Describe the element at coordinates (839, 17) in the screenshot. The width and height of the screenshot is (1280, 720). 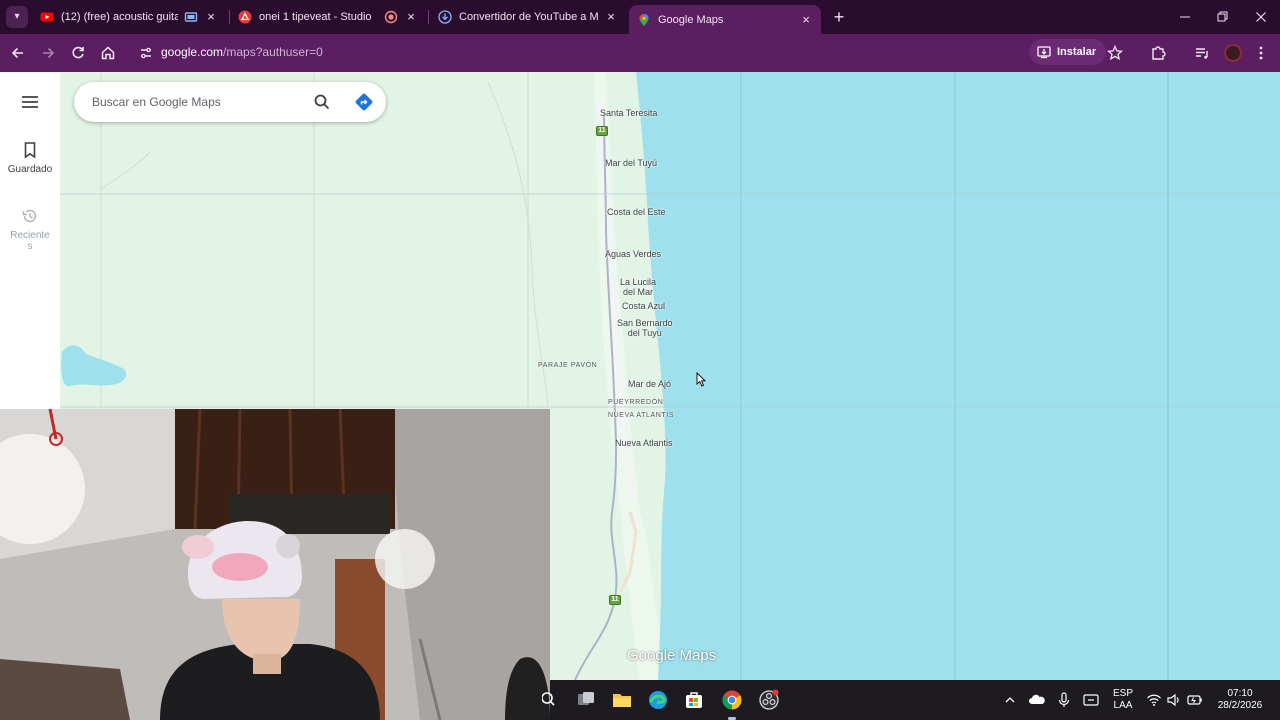
I see `new-tab-button: +` at that location.